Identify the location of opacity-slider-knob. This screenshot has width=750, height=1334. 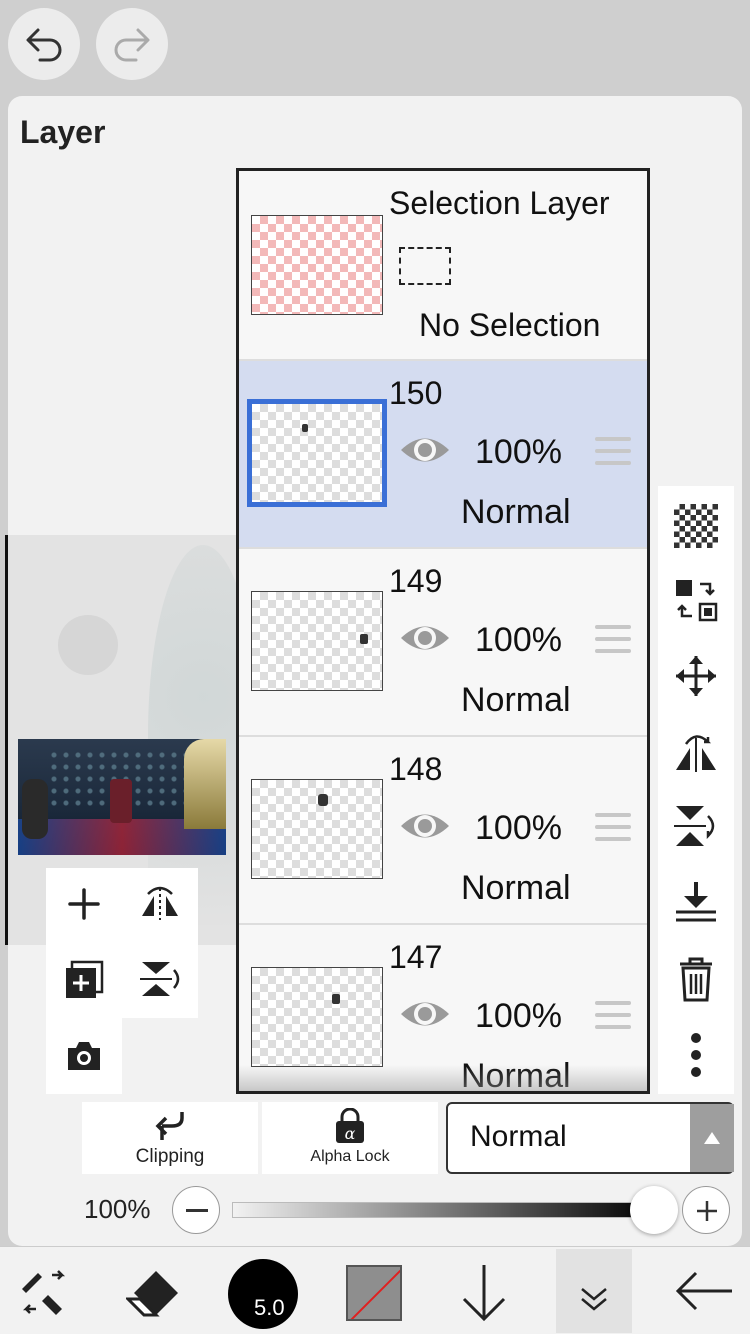
(654, 1210).